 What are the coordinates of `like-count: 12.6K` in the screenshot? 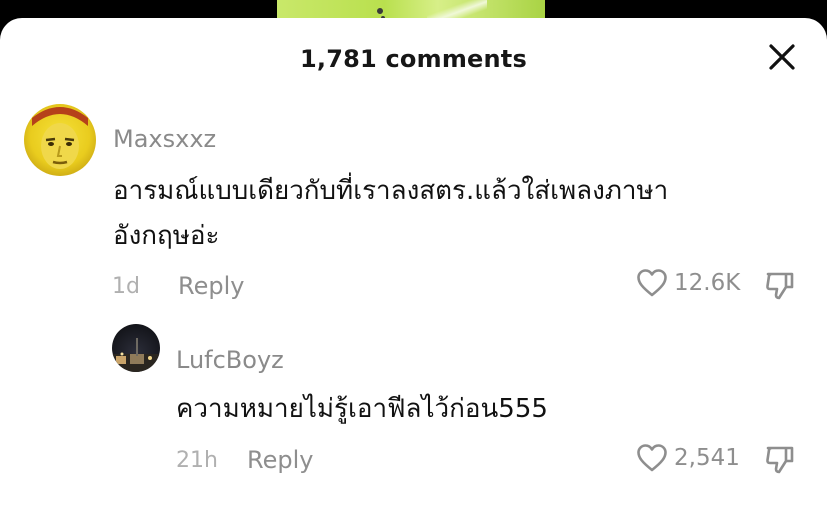 It's located at (707, 283).